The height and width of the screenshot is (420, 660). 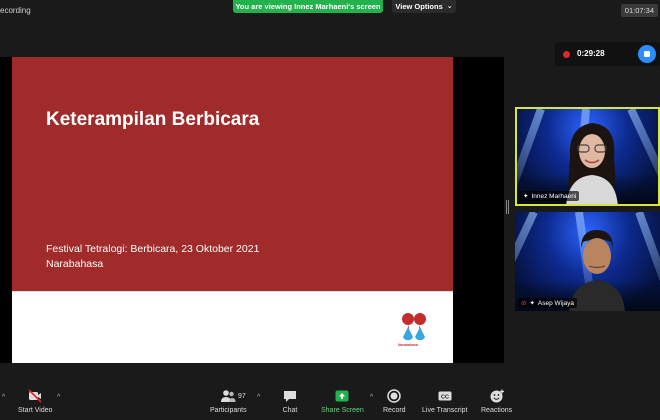 I want to click on start-video-label: Start Video, so click(x=35, y=410).